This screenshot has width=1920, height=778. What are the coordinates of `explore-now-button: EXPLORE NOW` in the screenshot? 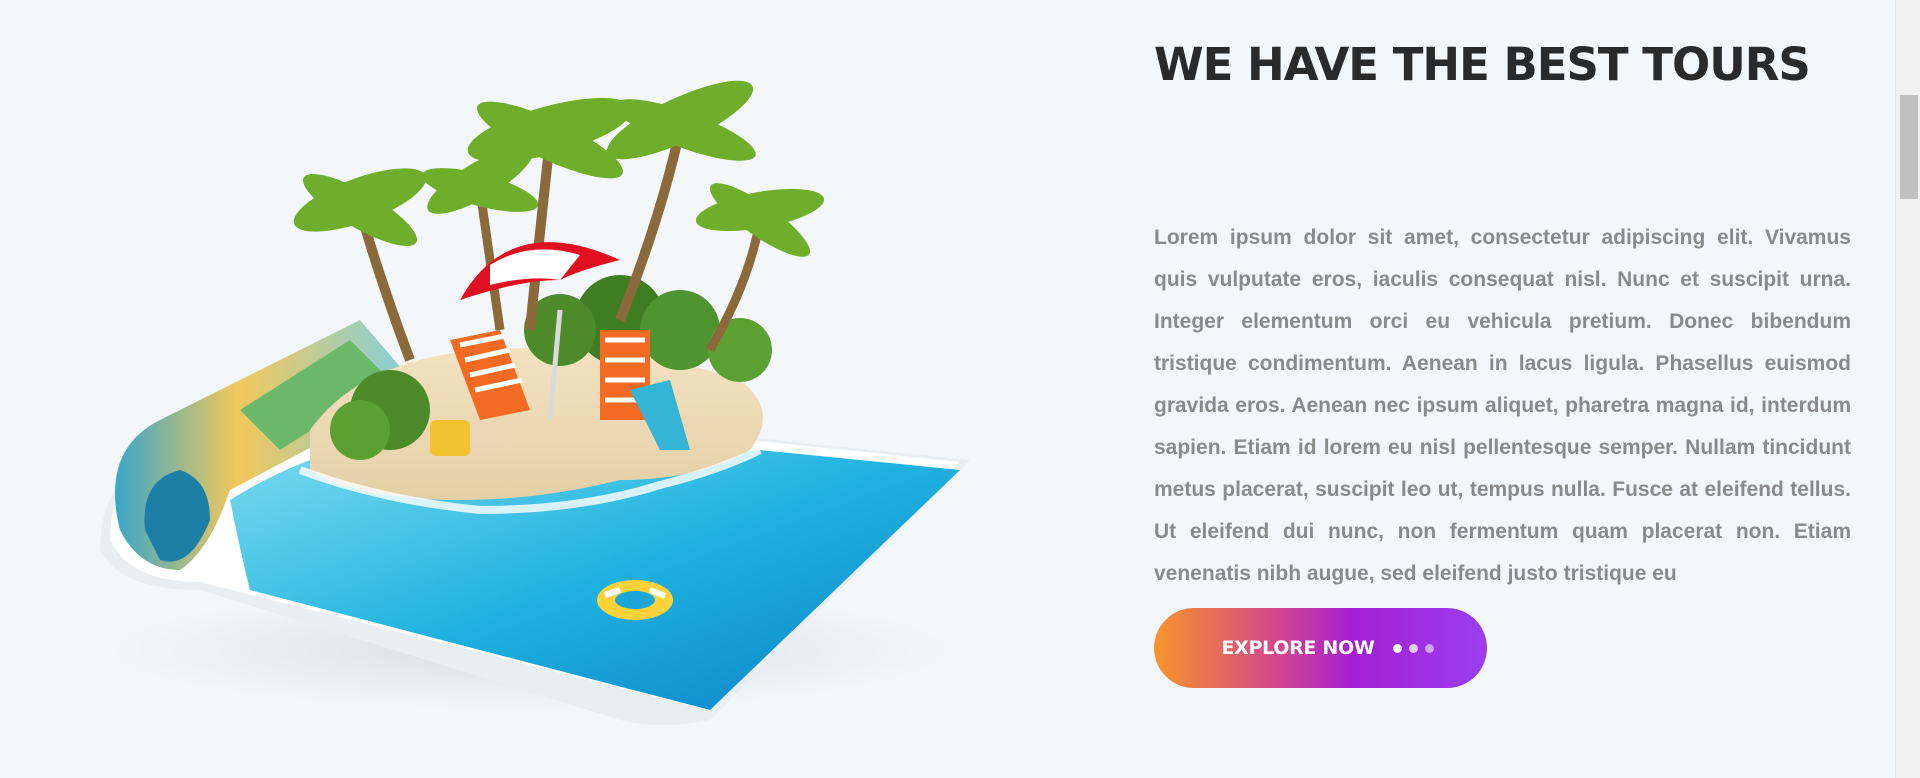 It's located at (1320, 648).